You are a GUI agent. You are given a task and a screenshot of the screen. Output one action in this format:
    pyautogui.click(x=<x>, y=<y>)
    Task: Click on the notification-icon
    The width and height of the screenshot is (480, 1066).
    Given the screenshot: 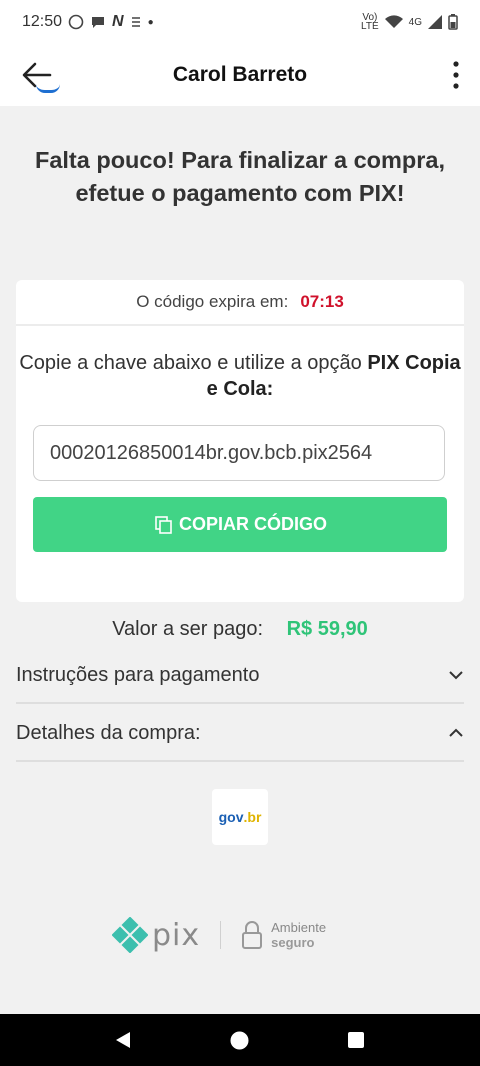 What is the action you would take?
    pyautogui.click(x=135, y=22)
    